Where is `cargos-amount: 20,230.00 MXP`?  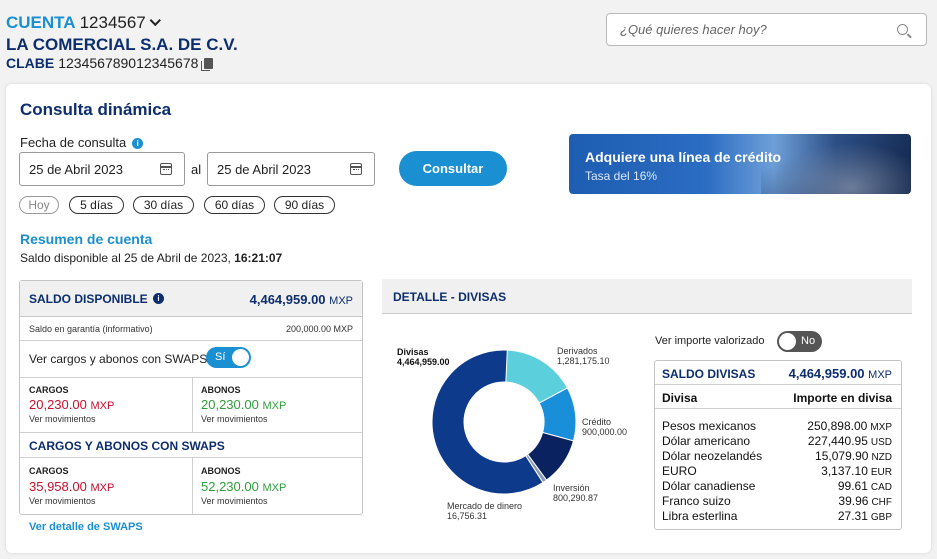
cargos-amount: 20,230.00 MXP is located at coordinates (72, 404).